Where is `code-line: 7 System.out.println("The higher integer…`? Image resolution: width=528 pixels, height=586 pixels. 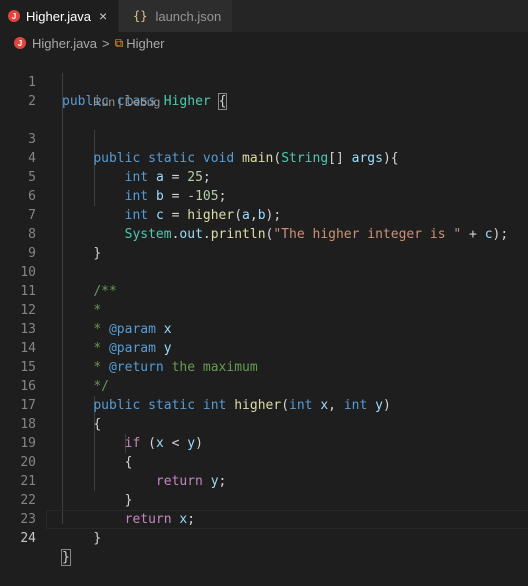 code-line: 7 System.out.println("The higher integer… is located at coordinates (264, 214).